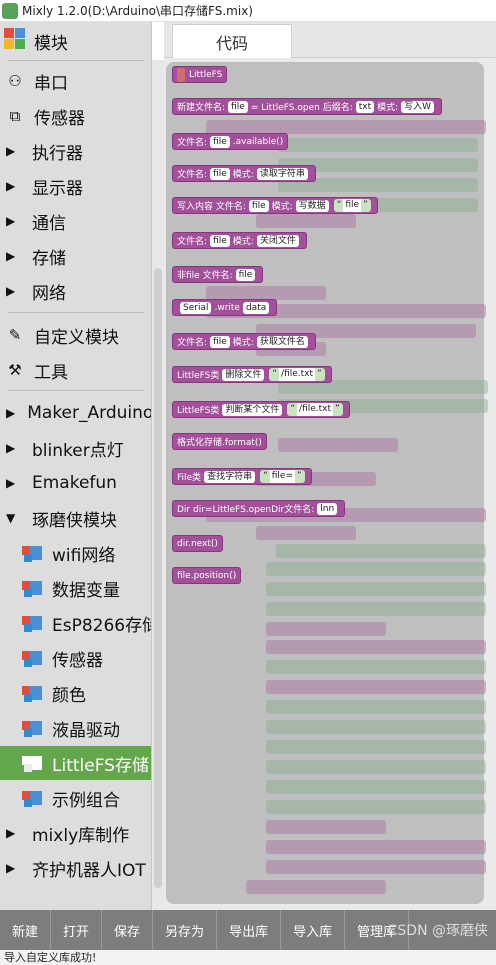 This screenshot has width=496, height=965. Describe the element at coordinates (75, 186) in the screenshot. I see `sidebar-item-display: ▶ 显示器` at that location.